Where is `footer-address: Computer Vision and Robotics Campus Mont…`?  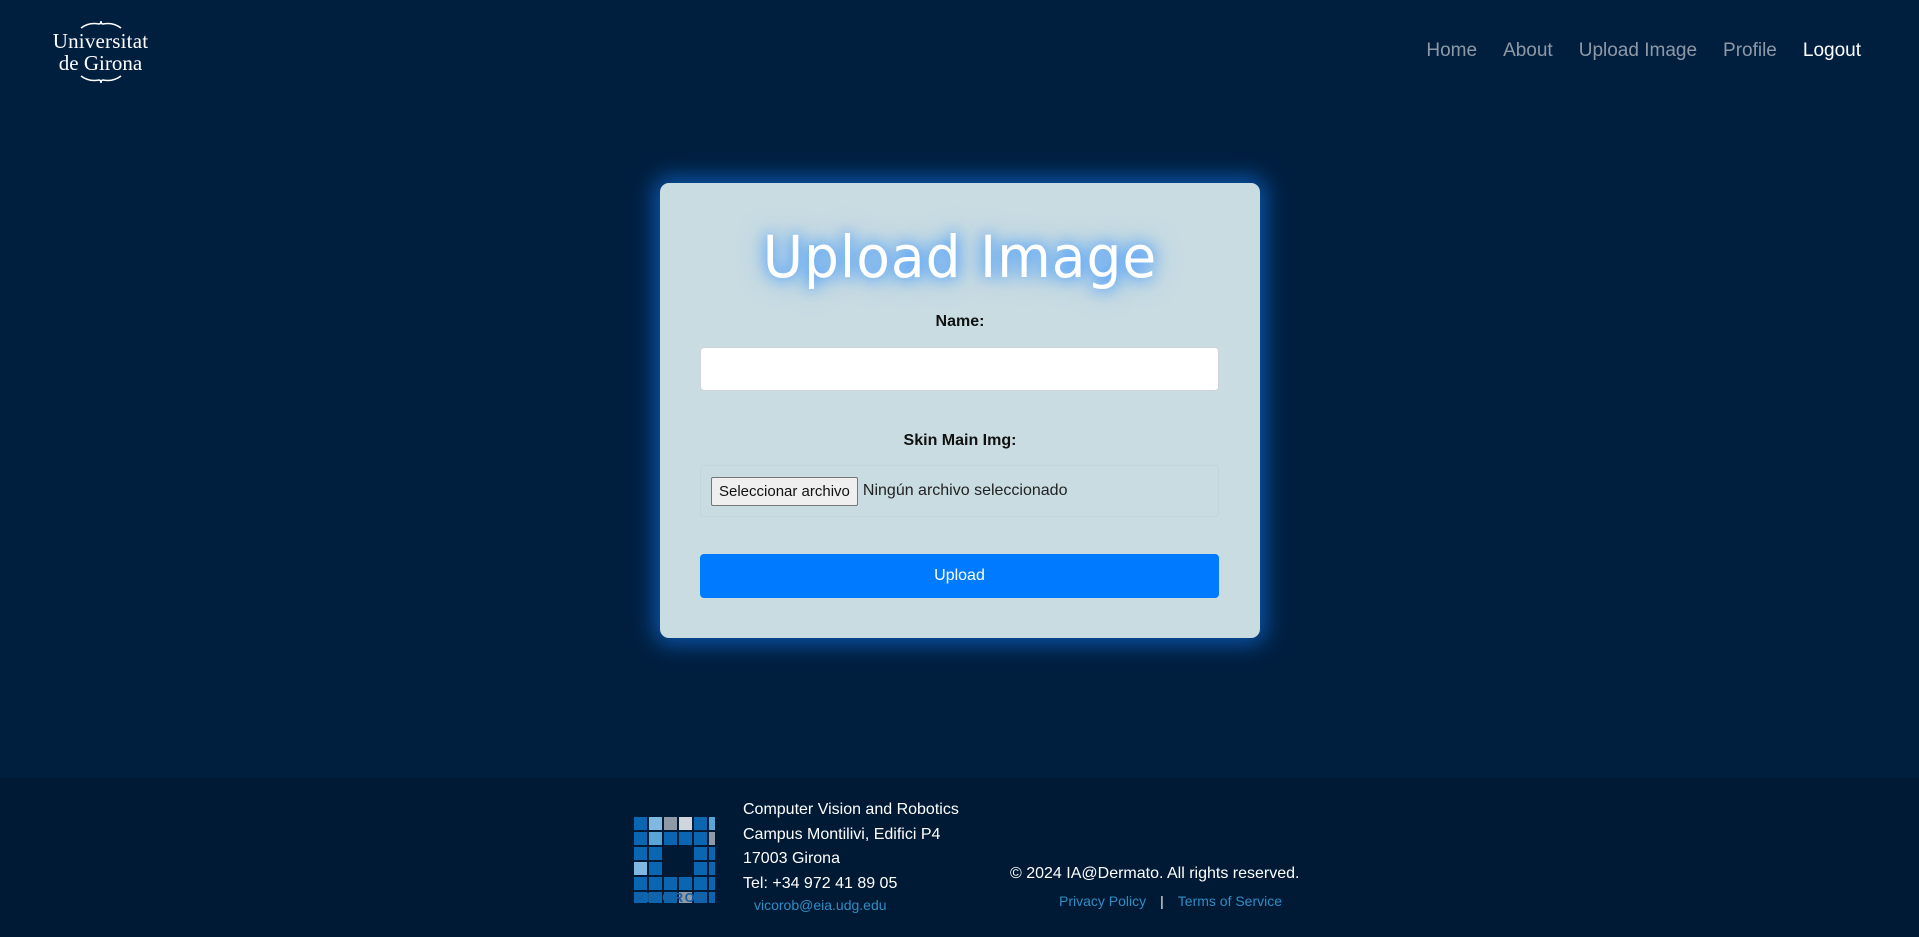
footer-address: Computer Vision and Robotics Campus Mont… is located at coordinates (851, 847).